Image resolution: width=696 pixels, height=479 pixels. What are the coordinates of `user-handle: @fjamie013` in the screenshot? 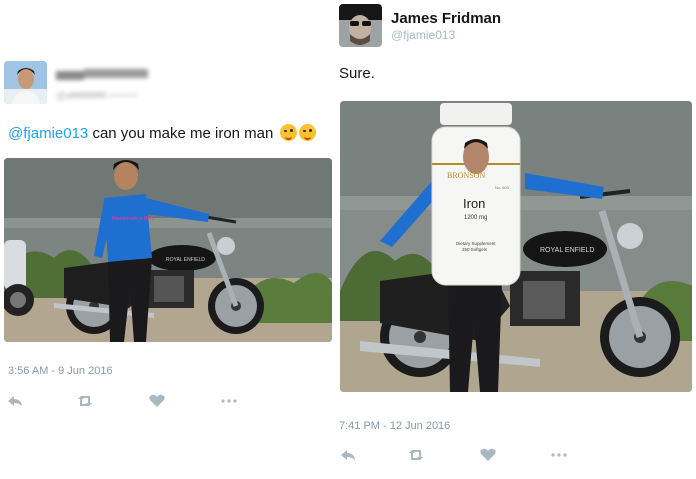 It's located at (423, 35).